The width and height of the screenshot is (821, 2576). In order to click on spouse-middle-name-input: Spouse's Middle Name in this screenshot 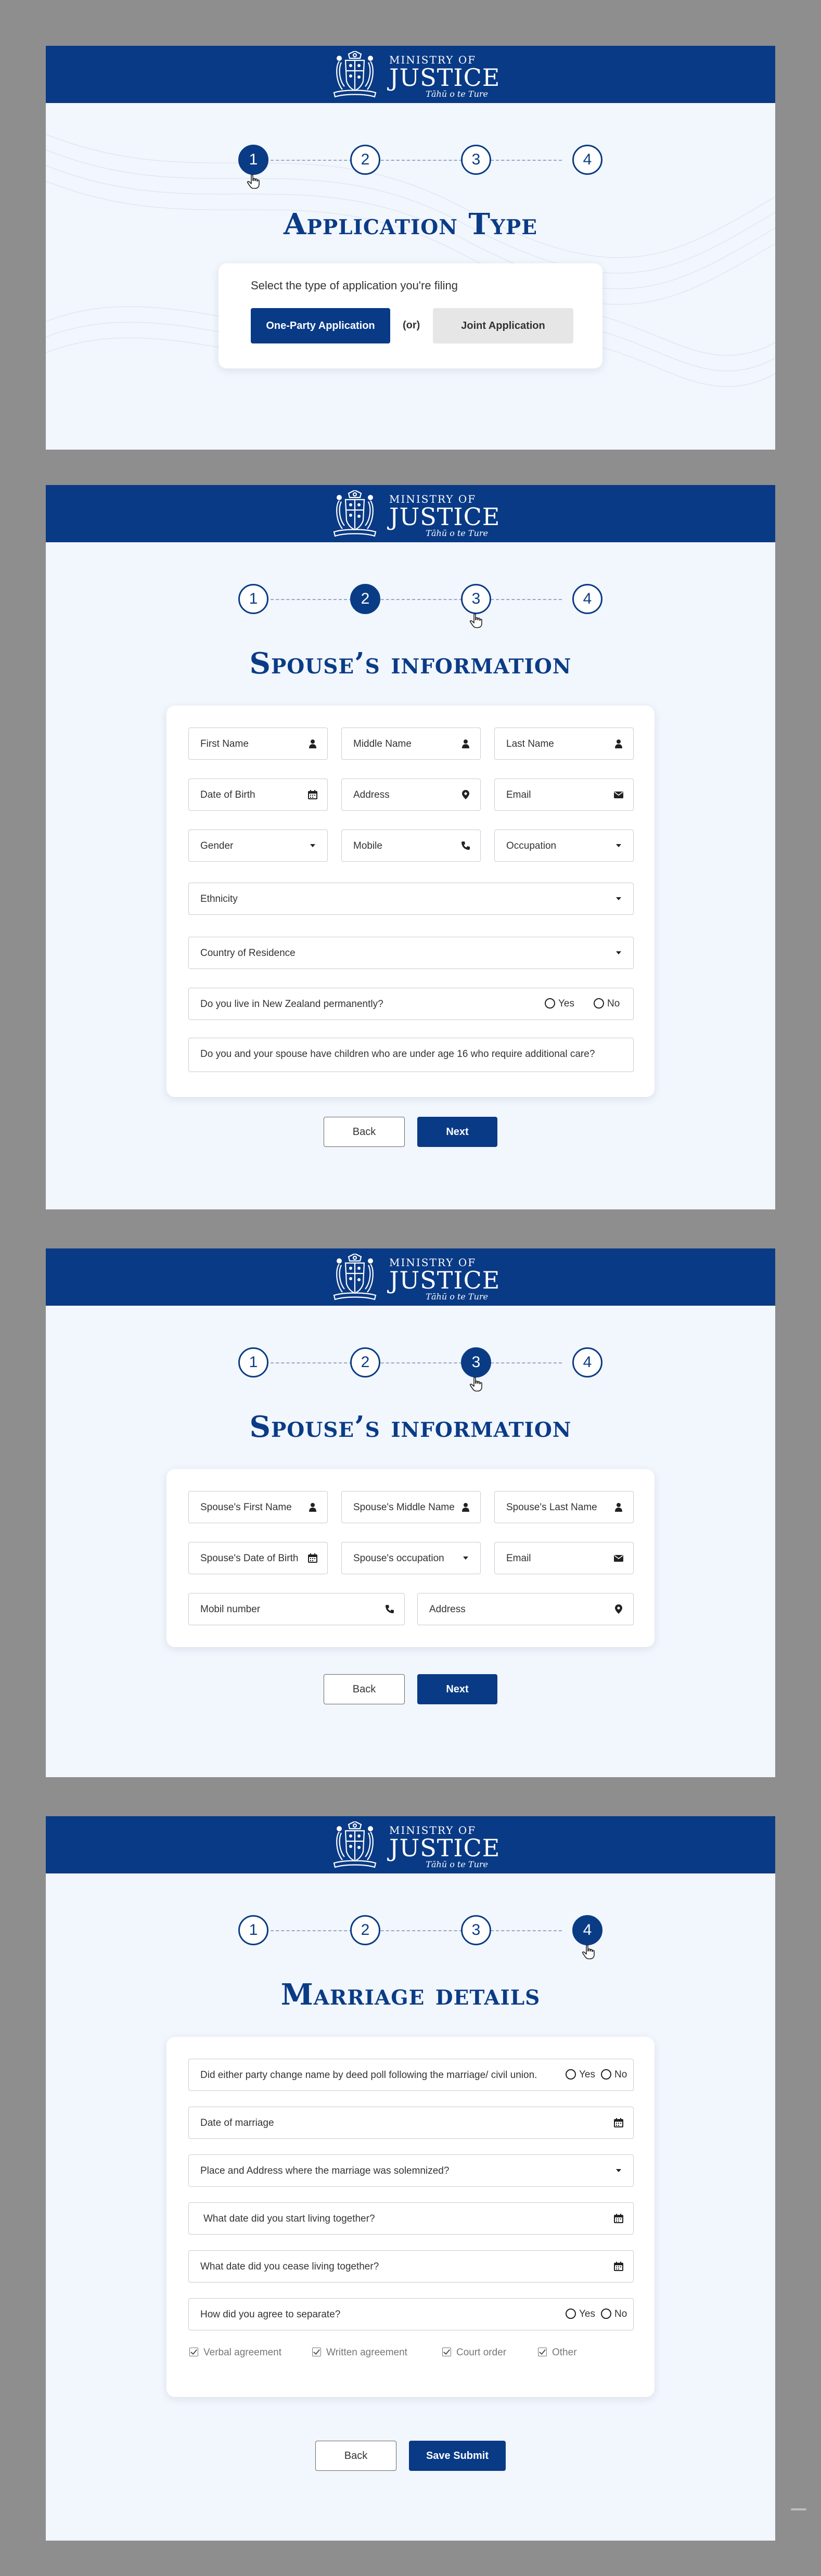, I will do `click(411, 1507)`.